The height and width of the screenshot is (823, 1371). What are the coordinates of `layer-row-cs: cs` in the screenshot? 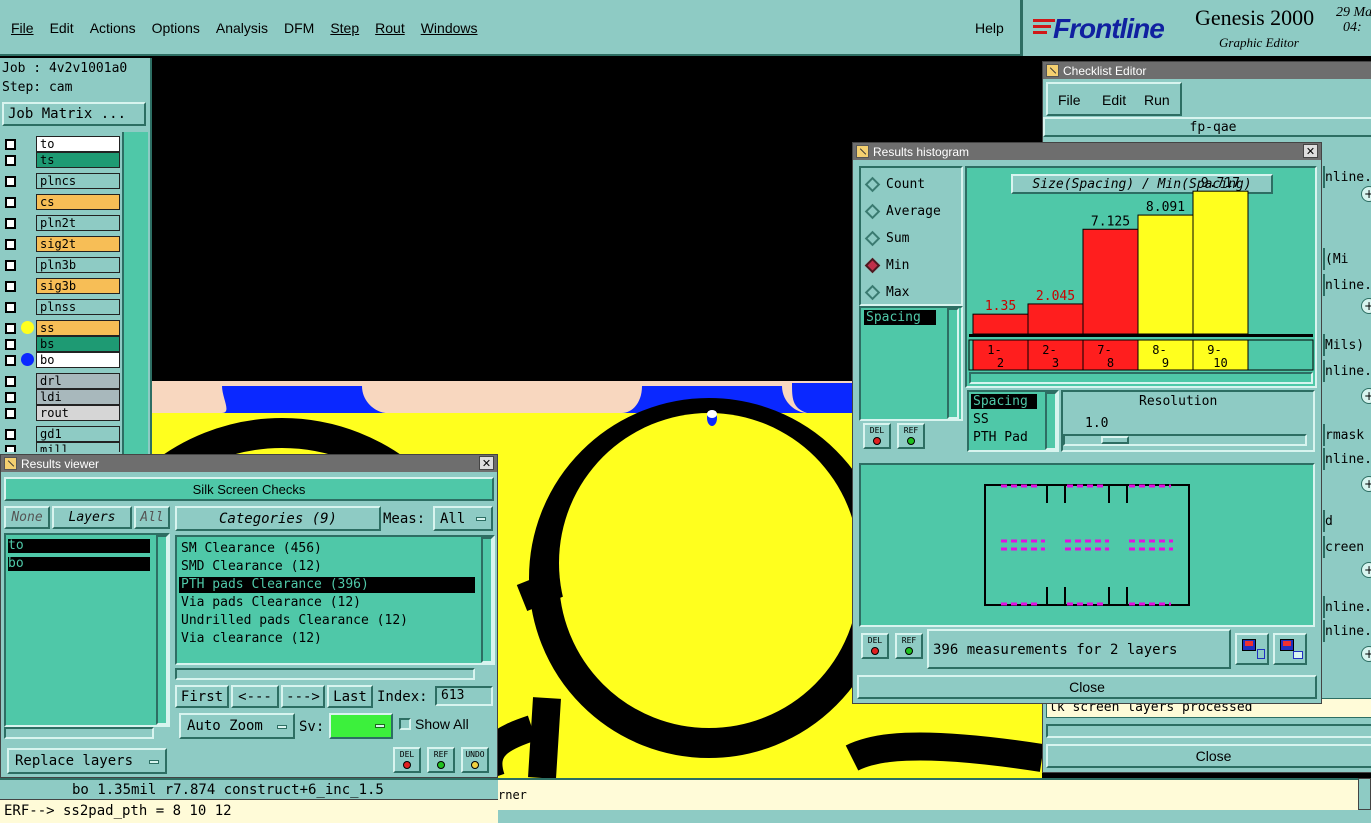 It's located at (61, 202).